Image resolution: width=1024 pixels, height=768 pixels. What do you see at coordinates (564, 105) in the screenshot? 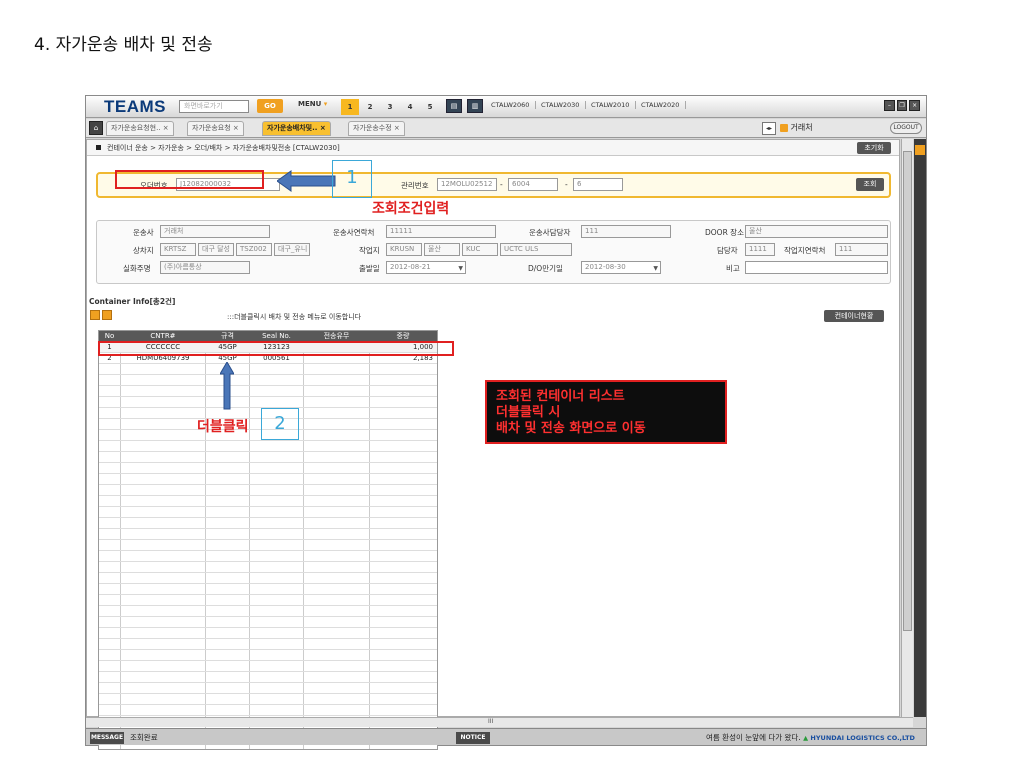
I see `recent-screen-2: CTALW2030` at bounding box center [564, 105].